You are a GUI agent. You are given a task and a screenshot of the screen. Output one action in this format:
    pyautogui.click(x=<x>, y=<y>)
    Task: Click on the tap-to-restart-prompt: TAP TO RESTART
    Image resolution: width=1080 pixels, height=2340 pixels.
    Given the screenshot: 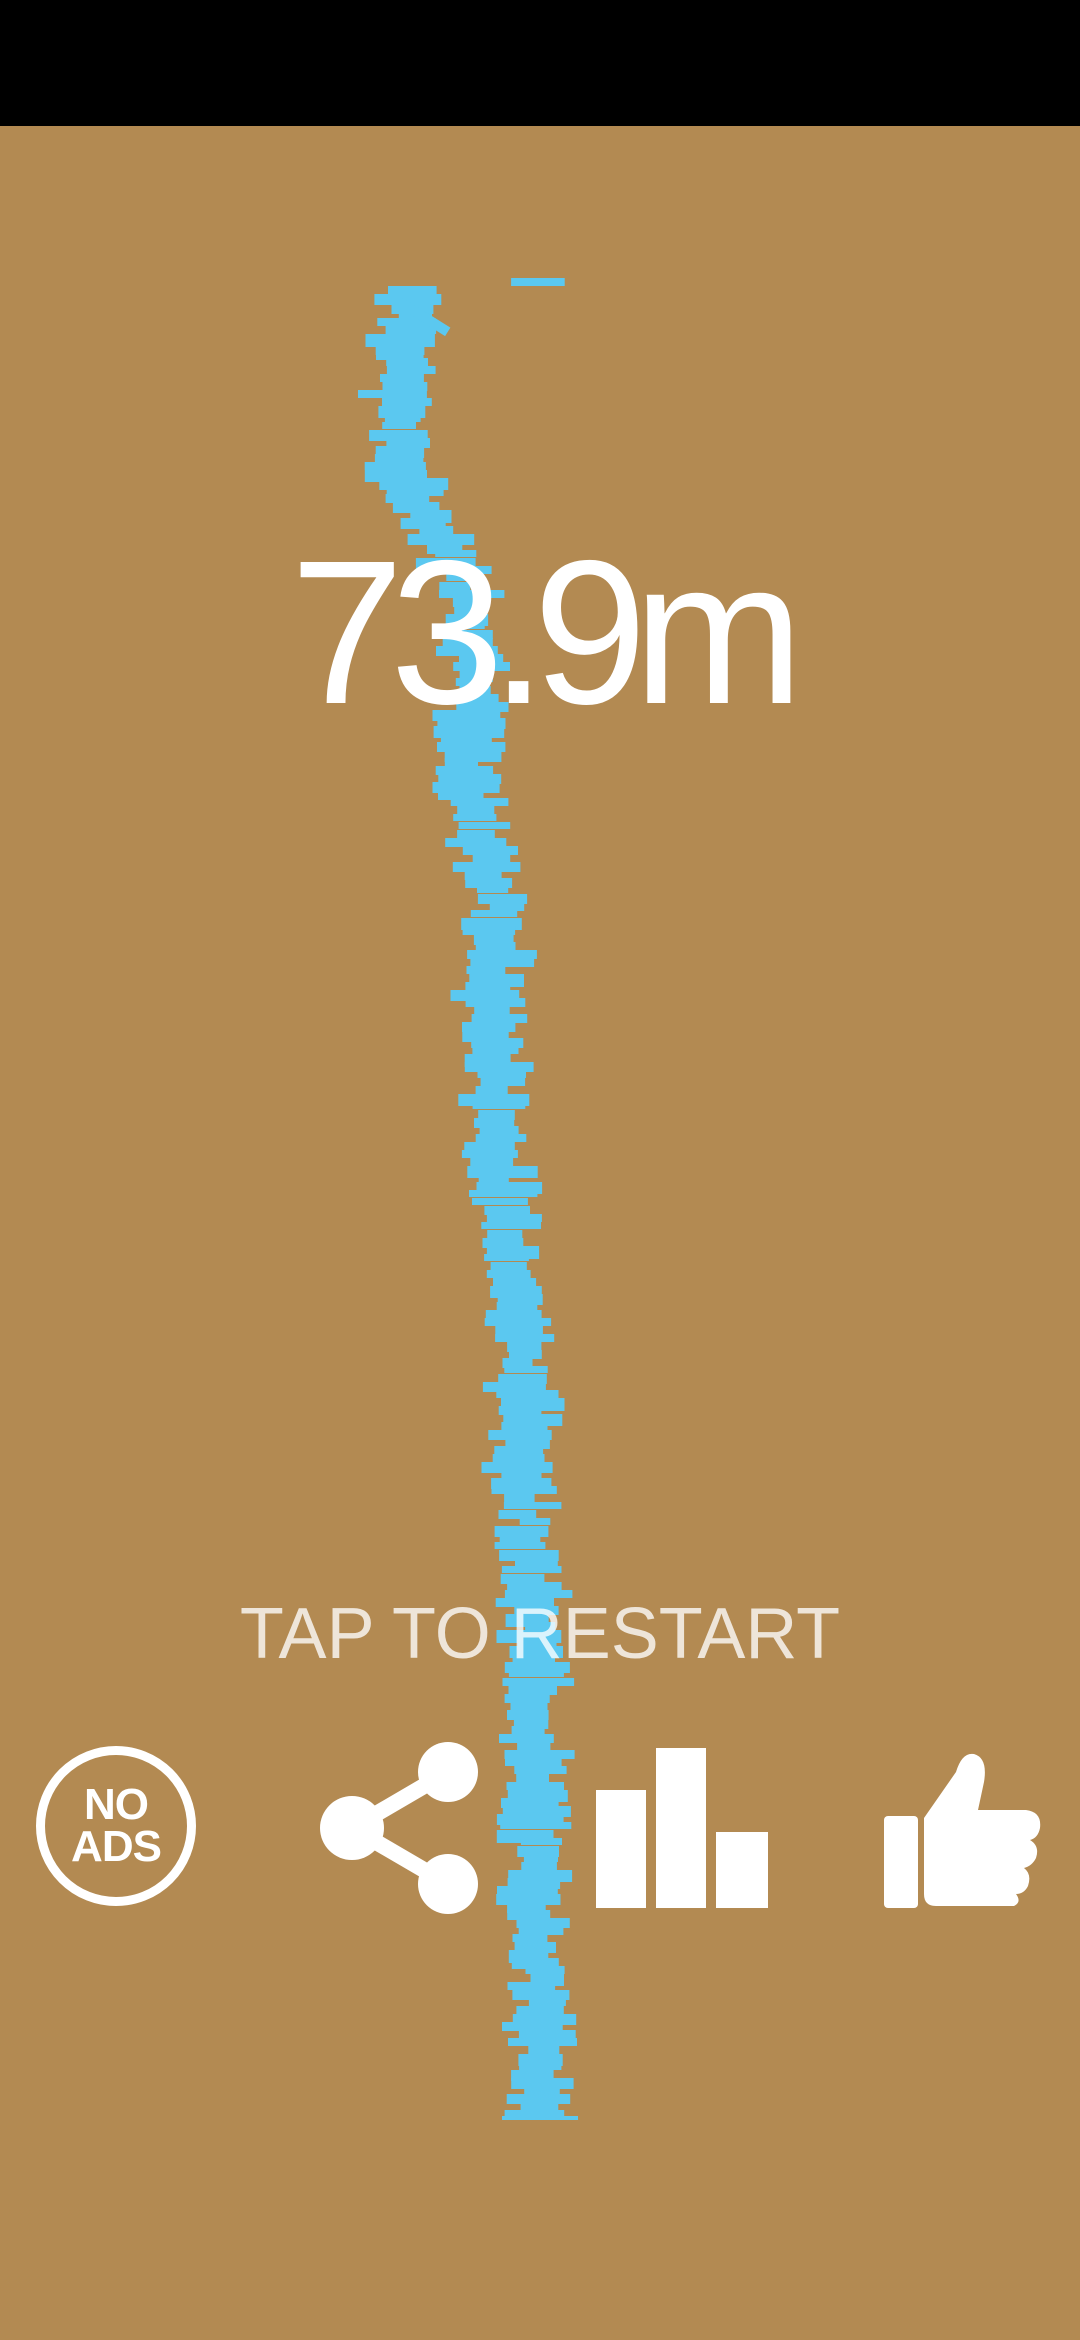 What is the action you would take?
    pyautogui.click(x=540, y=1634)
    